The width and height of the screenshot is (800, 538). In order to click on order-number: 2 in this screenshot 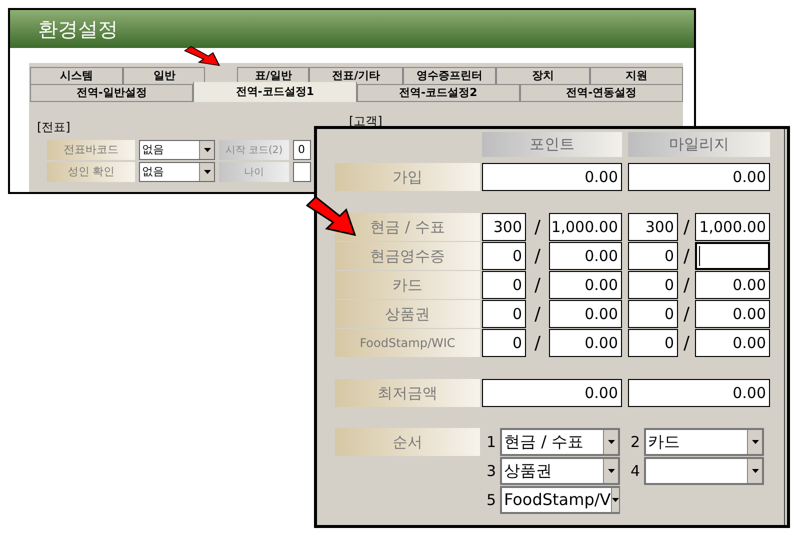, I will do `click(634, 442)`.